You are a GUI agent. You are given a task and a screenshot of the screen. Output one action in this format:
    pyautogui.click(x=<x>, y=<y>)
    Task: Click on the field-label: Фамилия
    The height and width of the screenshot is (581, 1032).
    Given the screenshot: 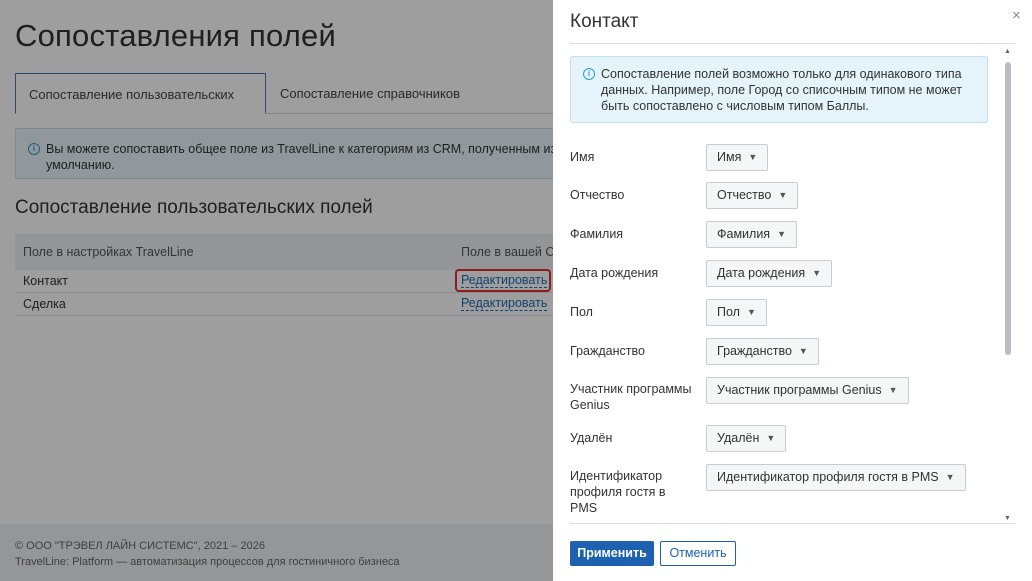 What is the action you would take?
    pyautogui.click(x=597, y=234)
    